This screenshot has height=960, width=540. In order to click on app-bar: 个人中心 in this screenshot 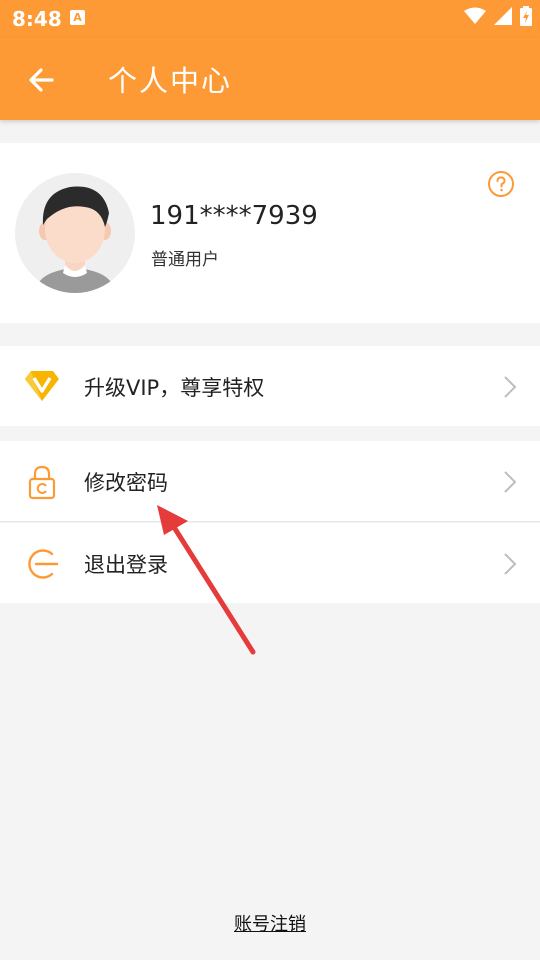, I will do `click(270, 79)`.